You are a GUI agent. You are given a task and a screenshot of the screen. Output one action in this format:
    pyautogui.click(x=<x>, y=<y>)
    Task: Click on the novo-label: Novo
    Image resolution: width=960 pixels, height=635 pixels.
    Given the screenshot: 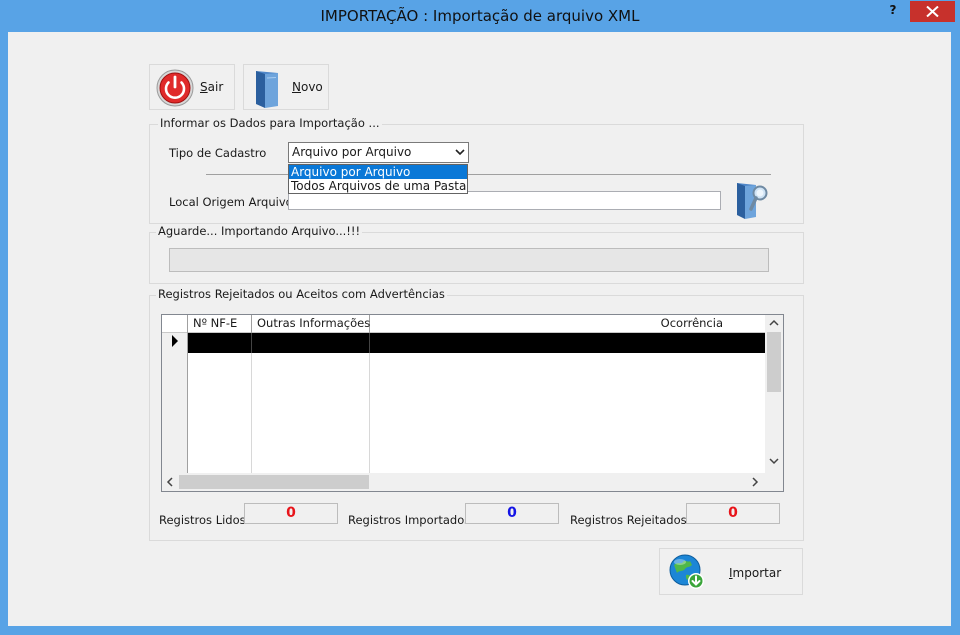 What is the action you would take?
    pyautogui.click(x=307, y=87)
    